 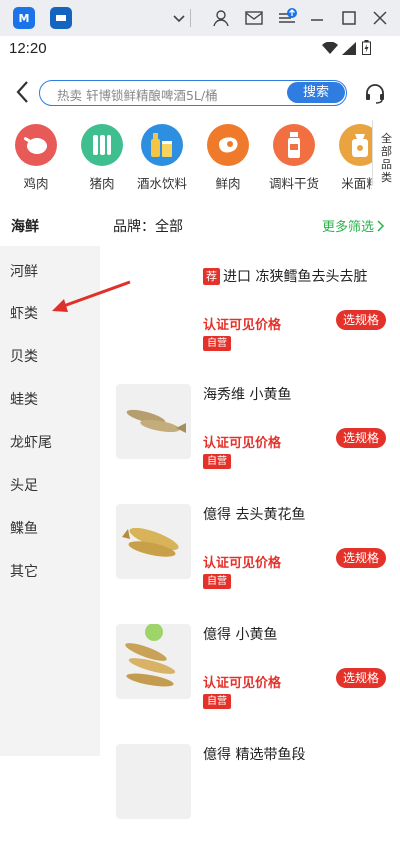 I want to click on product-item: 海秀维 小黄鱼 认证可见价格 自营 选规格, so click(x=250, y=444).